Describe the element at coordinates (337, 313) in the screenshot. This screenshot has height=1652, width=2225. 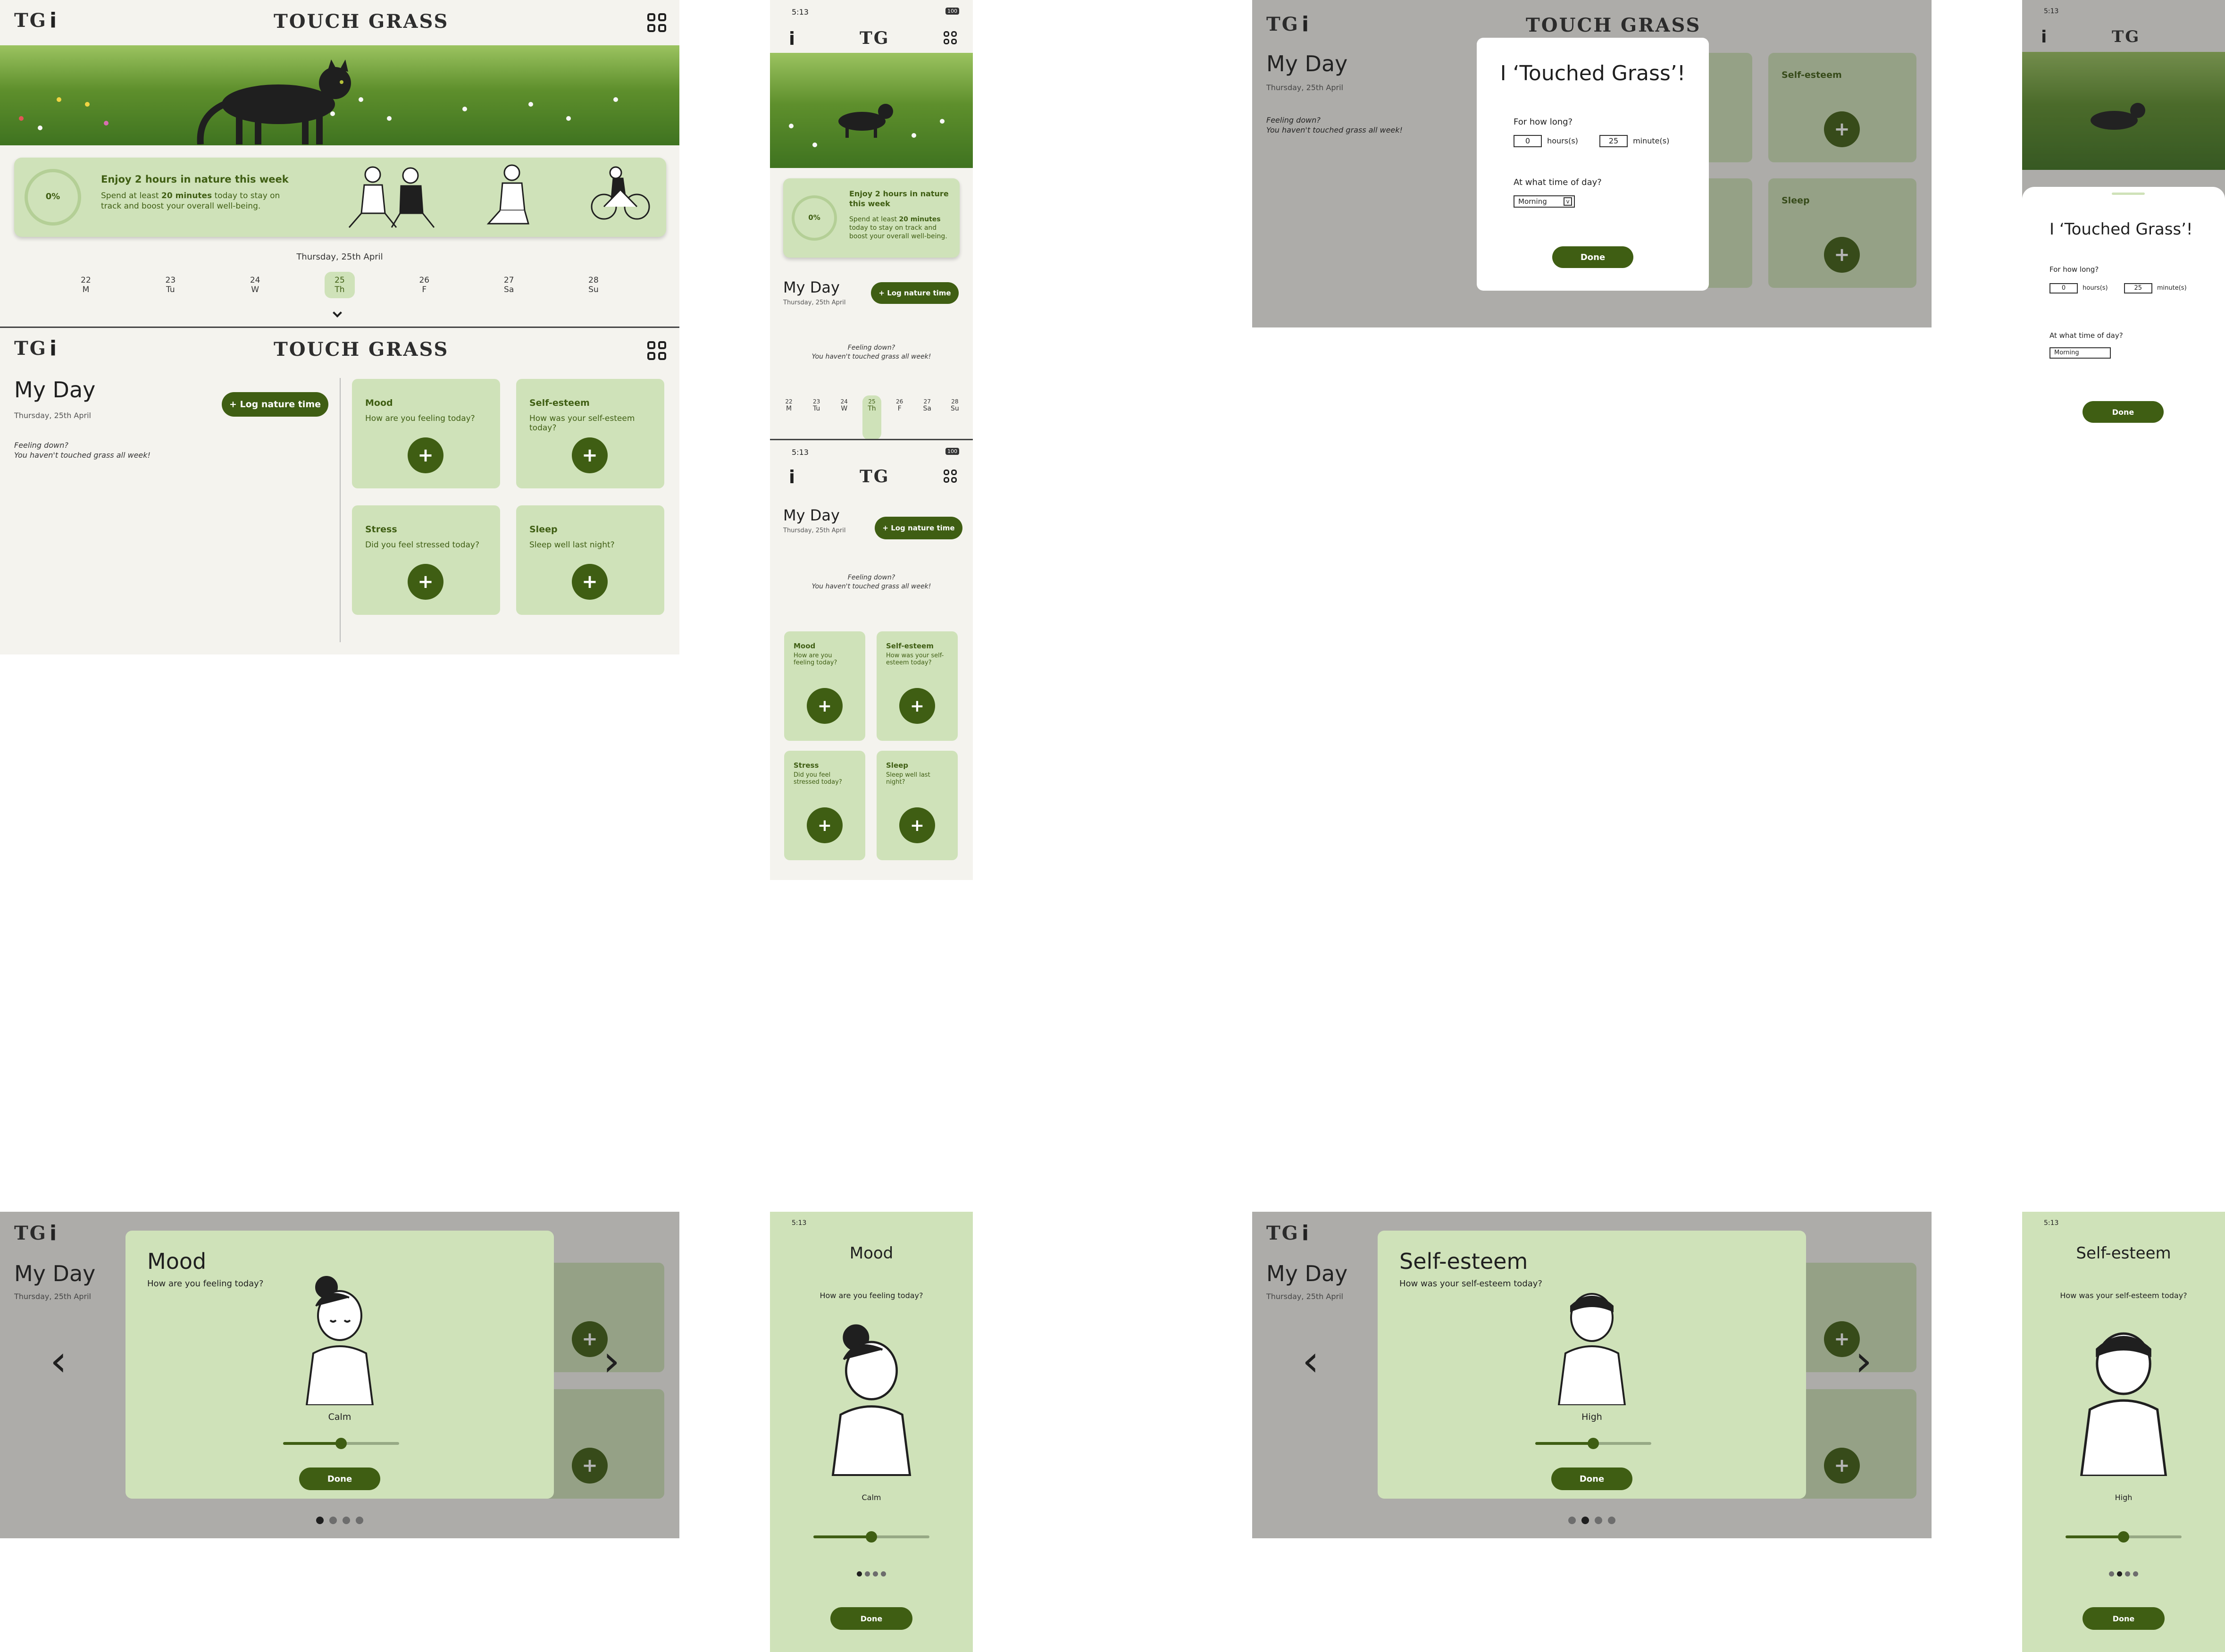
I see `chevron-down-icon` at that location.